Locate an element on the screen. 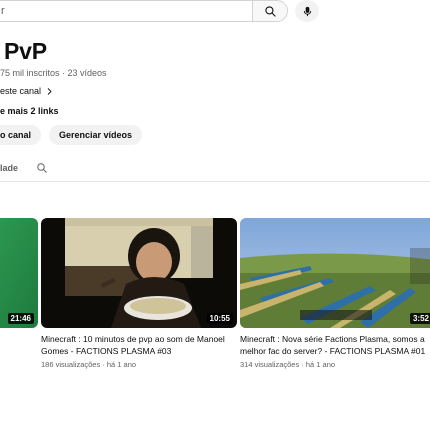 This screenshot has height=430, width=430. video-thumbnail: 10:55 is located at coordinates (139, 273).